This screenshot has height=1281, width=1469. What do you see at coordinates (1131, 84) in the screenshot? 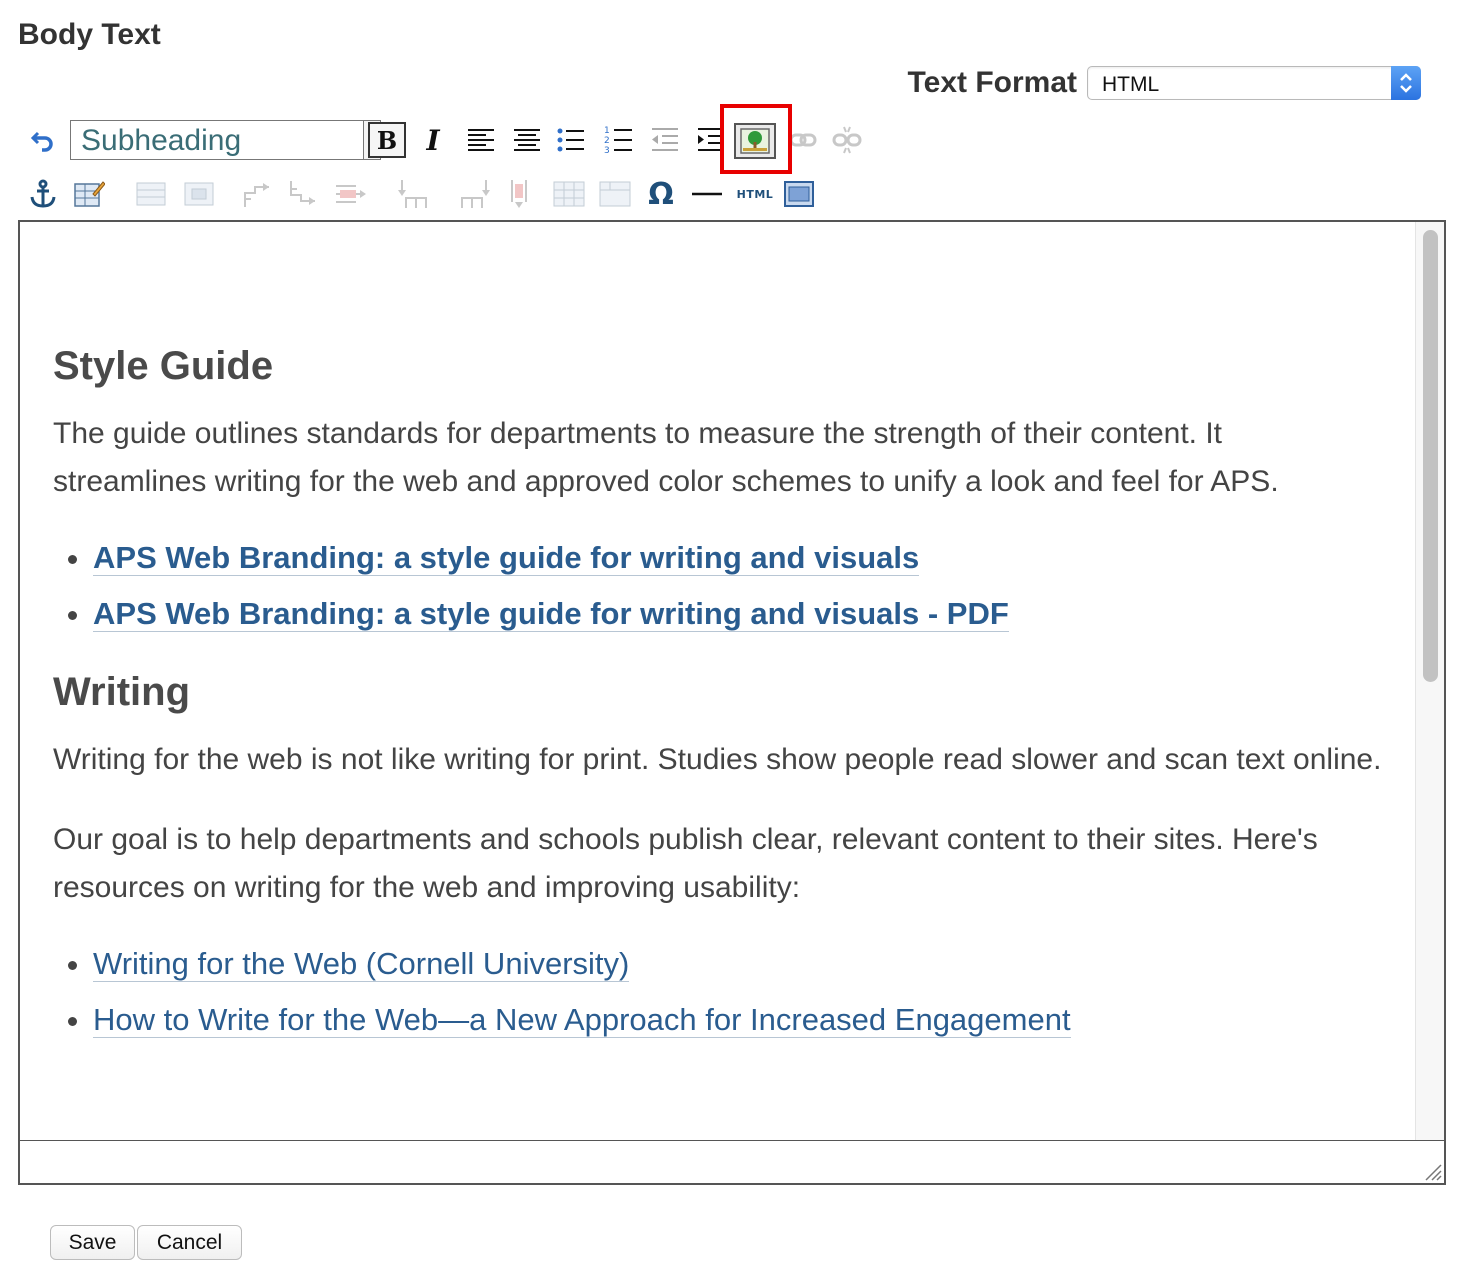
I see `text-format-value: HTML` at bounding box center [1131, 84].